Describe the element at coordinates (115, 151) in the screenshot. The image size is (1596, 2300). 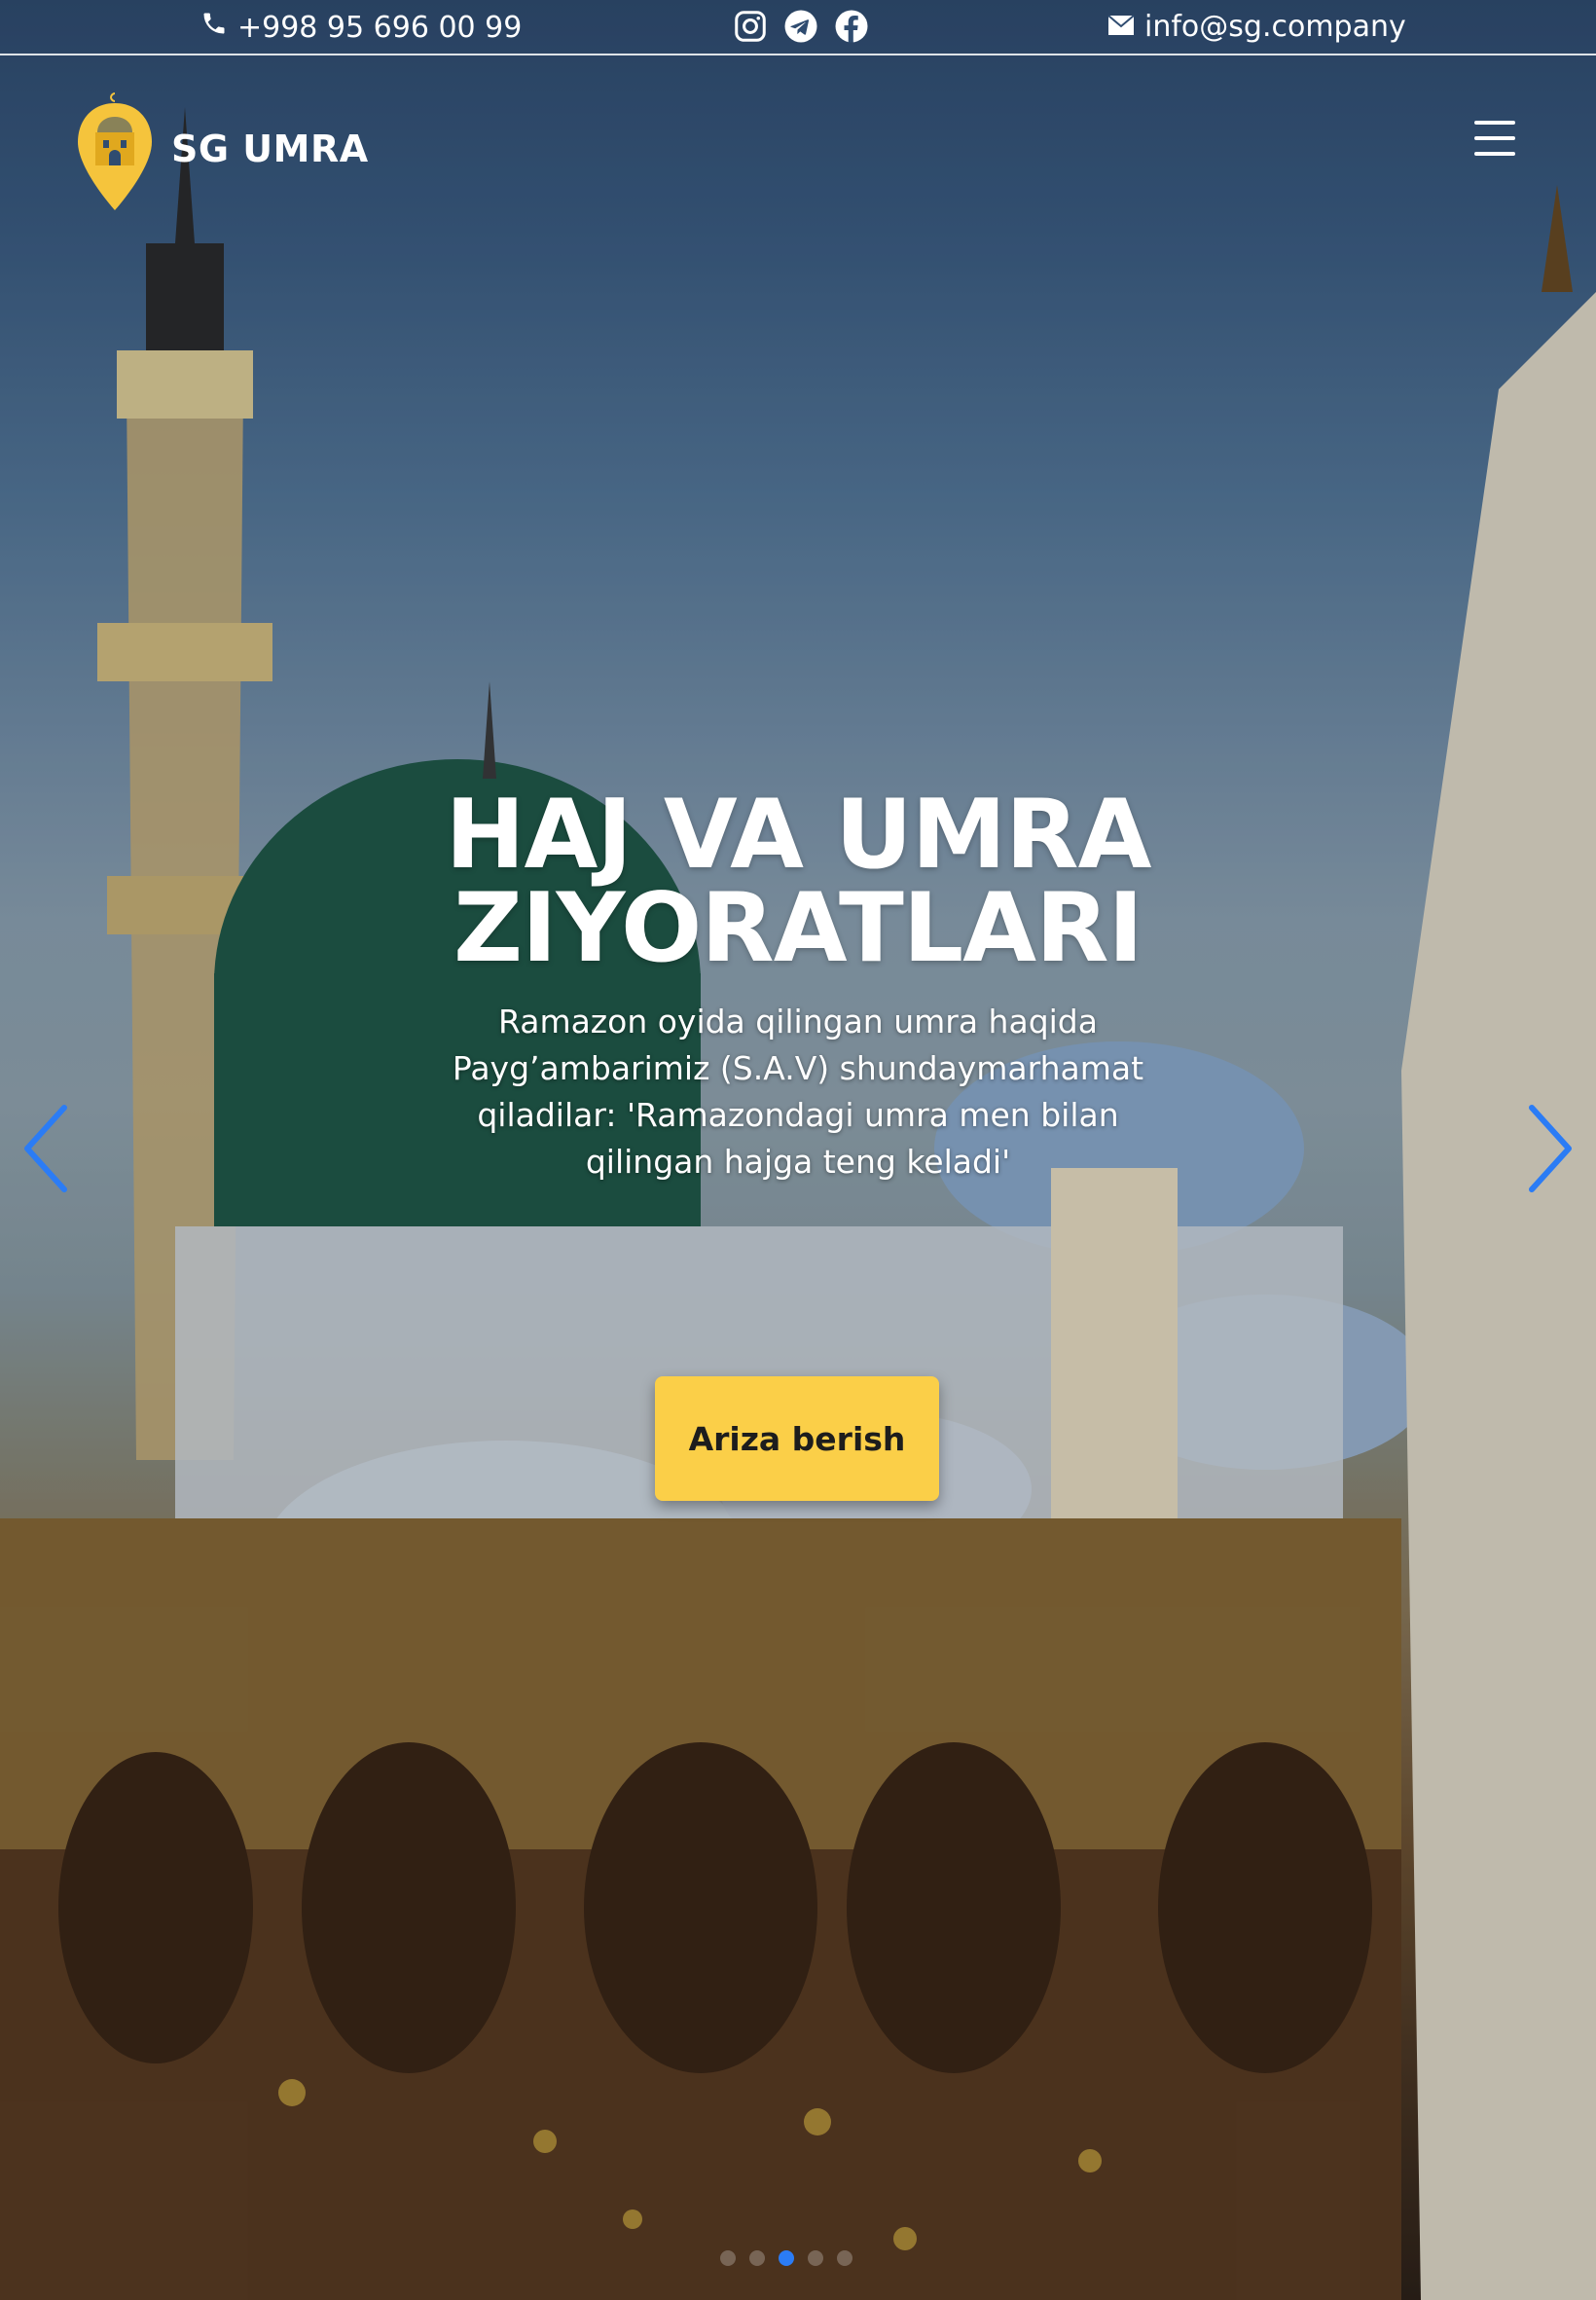
I see `mosque-logo-icon` at that location.